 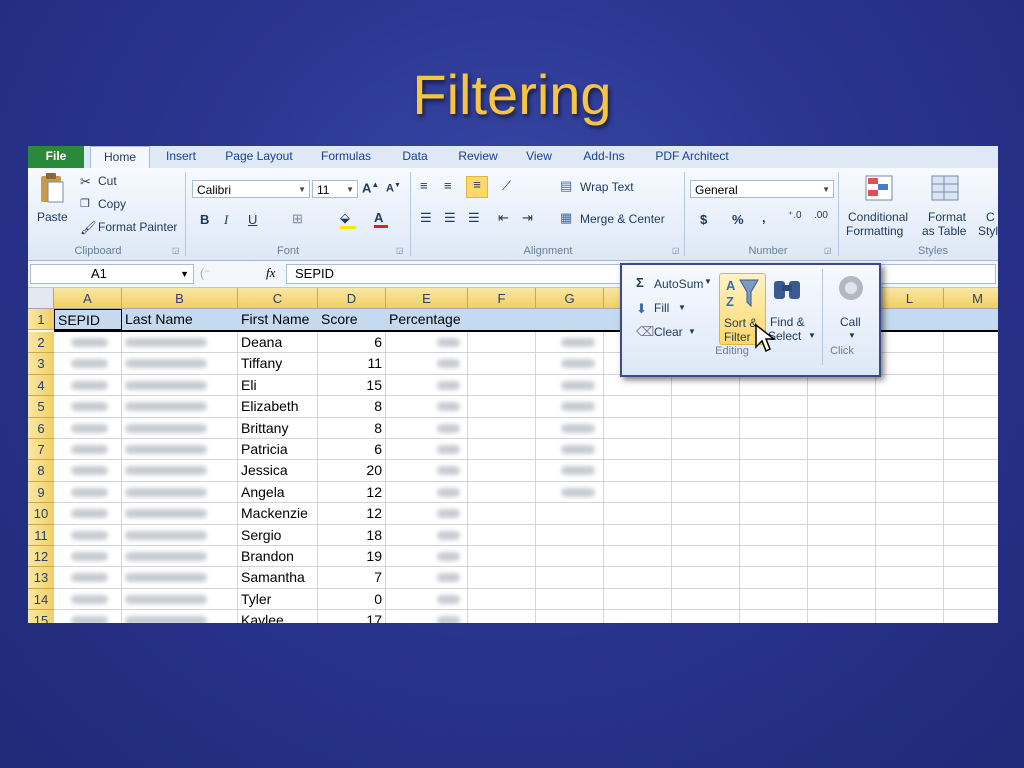 What do you see at coordinates (41, 385) in the screenshot?
I see `row-header: 4` at bounding box center [41, 385].